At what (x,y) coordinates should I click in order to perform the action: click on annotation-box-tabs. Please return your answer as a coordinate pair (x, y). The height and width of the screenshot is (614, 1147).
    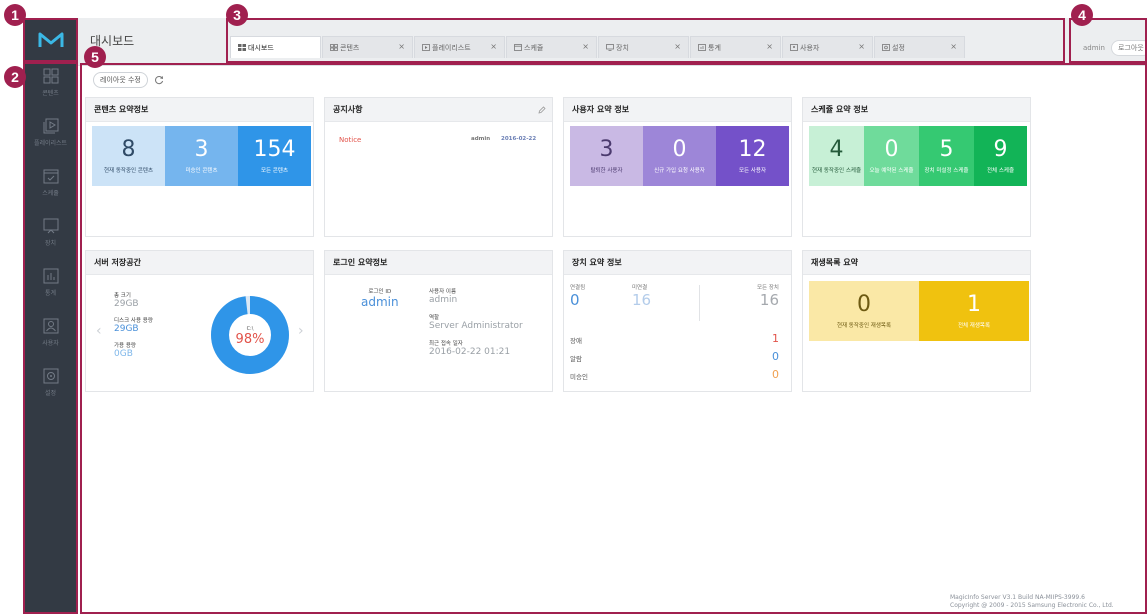
    Looking at the image, I should click on (645, 40).